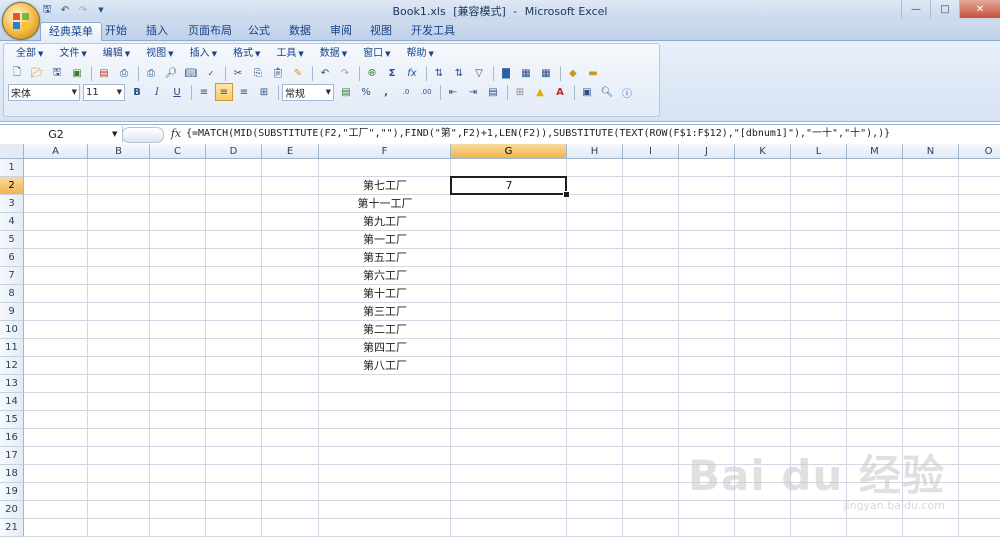 The image size is (1000, 537). What do you see at coordinates (931, 151) in the screenshot?
I see `column-header-n: N` at bounding box center [931, 151].